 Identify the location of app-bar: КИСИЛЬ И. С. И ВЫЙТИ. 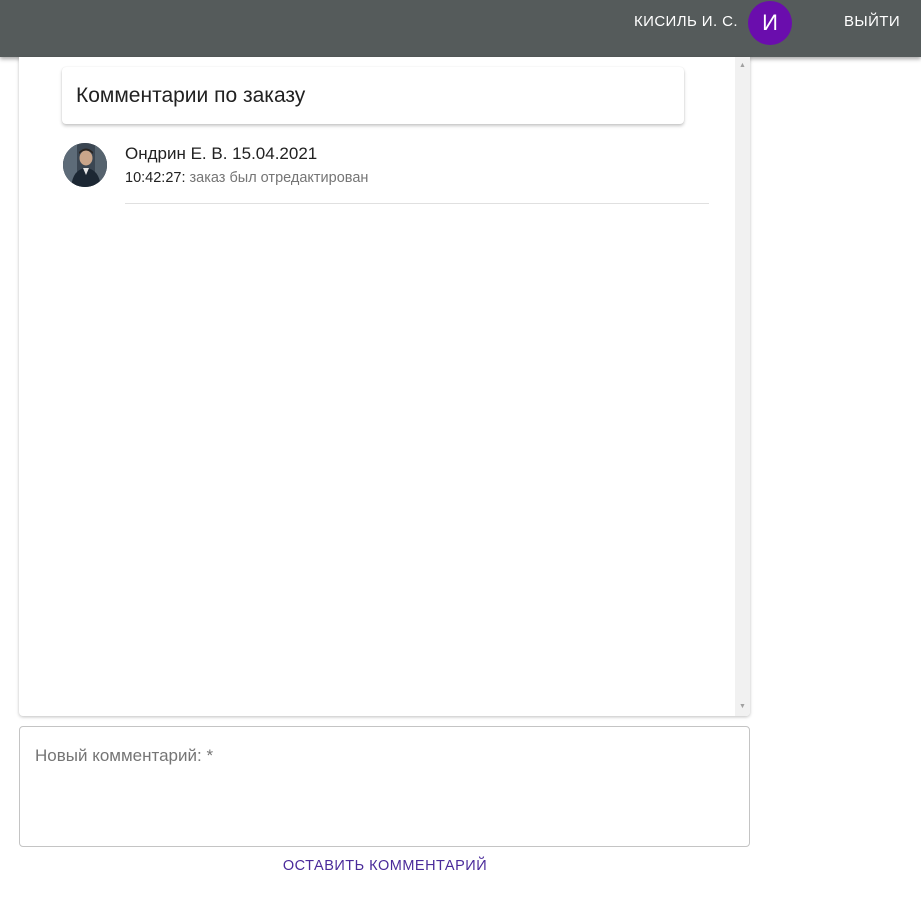
(460, 28).